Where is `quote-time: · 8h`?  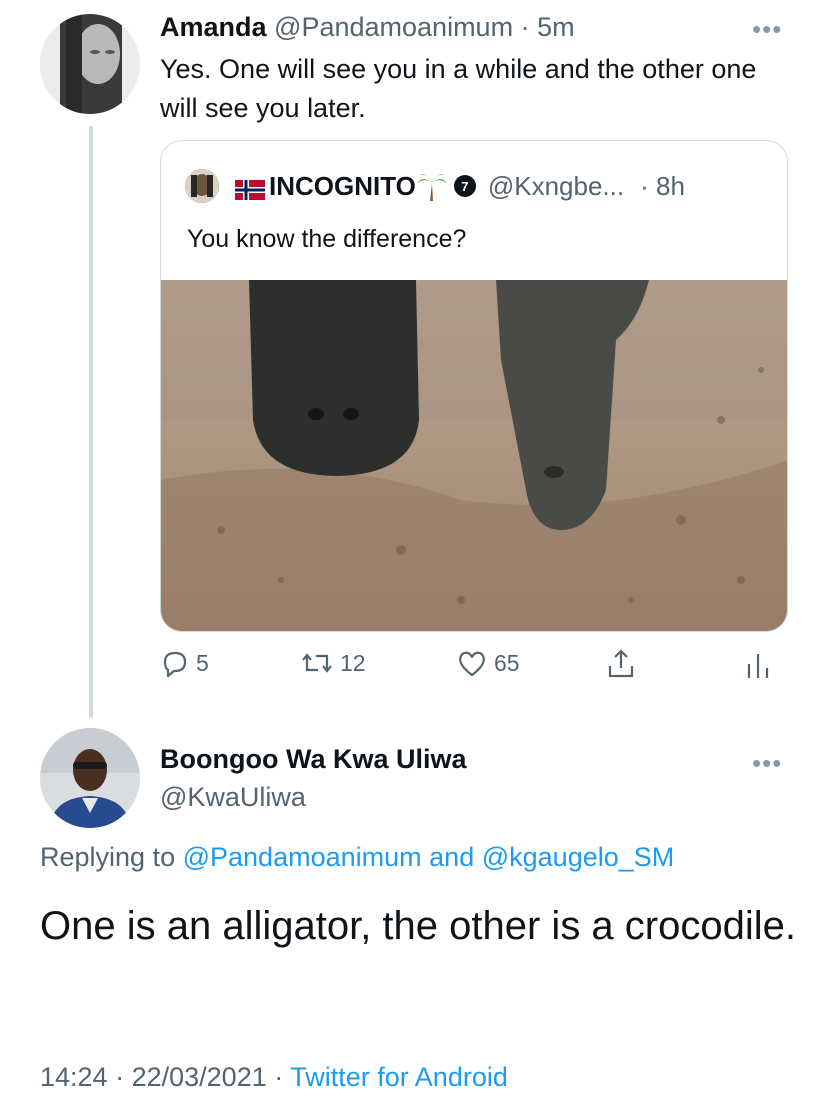
quote-time: · 8h is located at coordinates (662, 186).